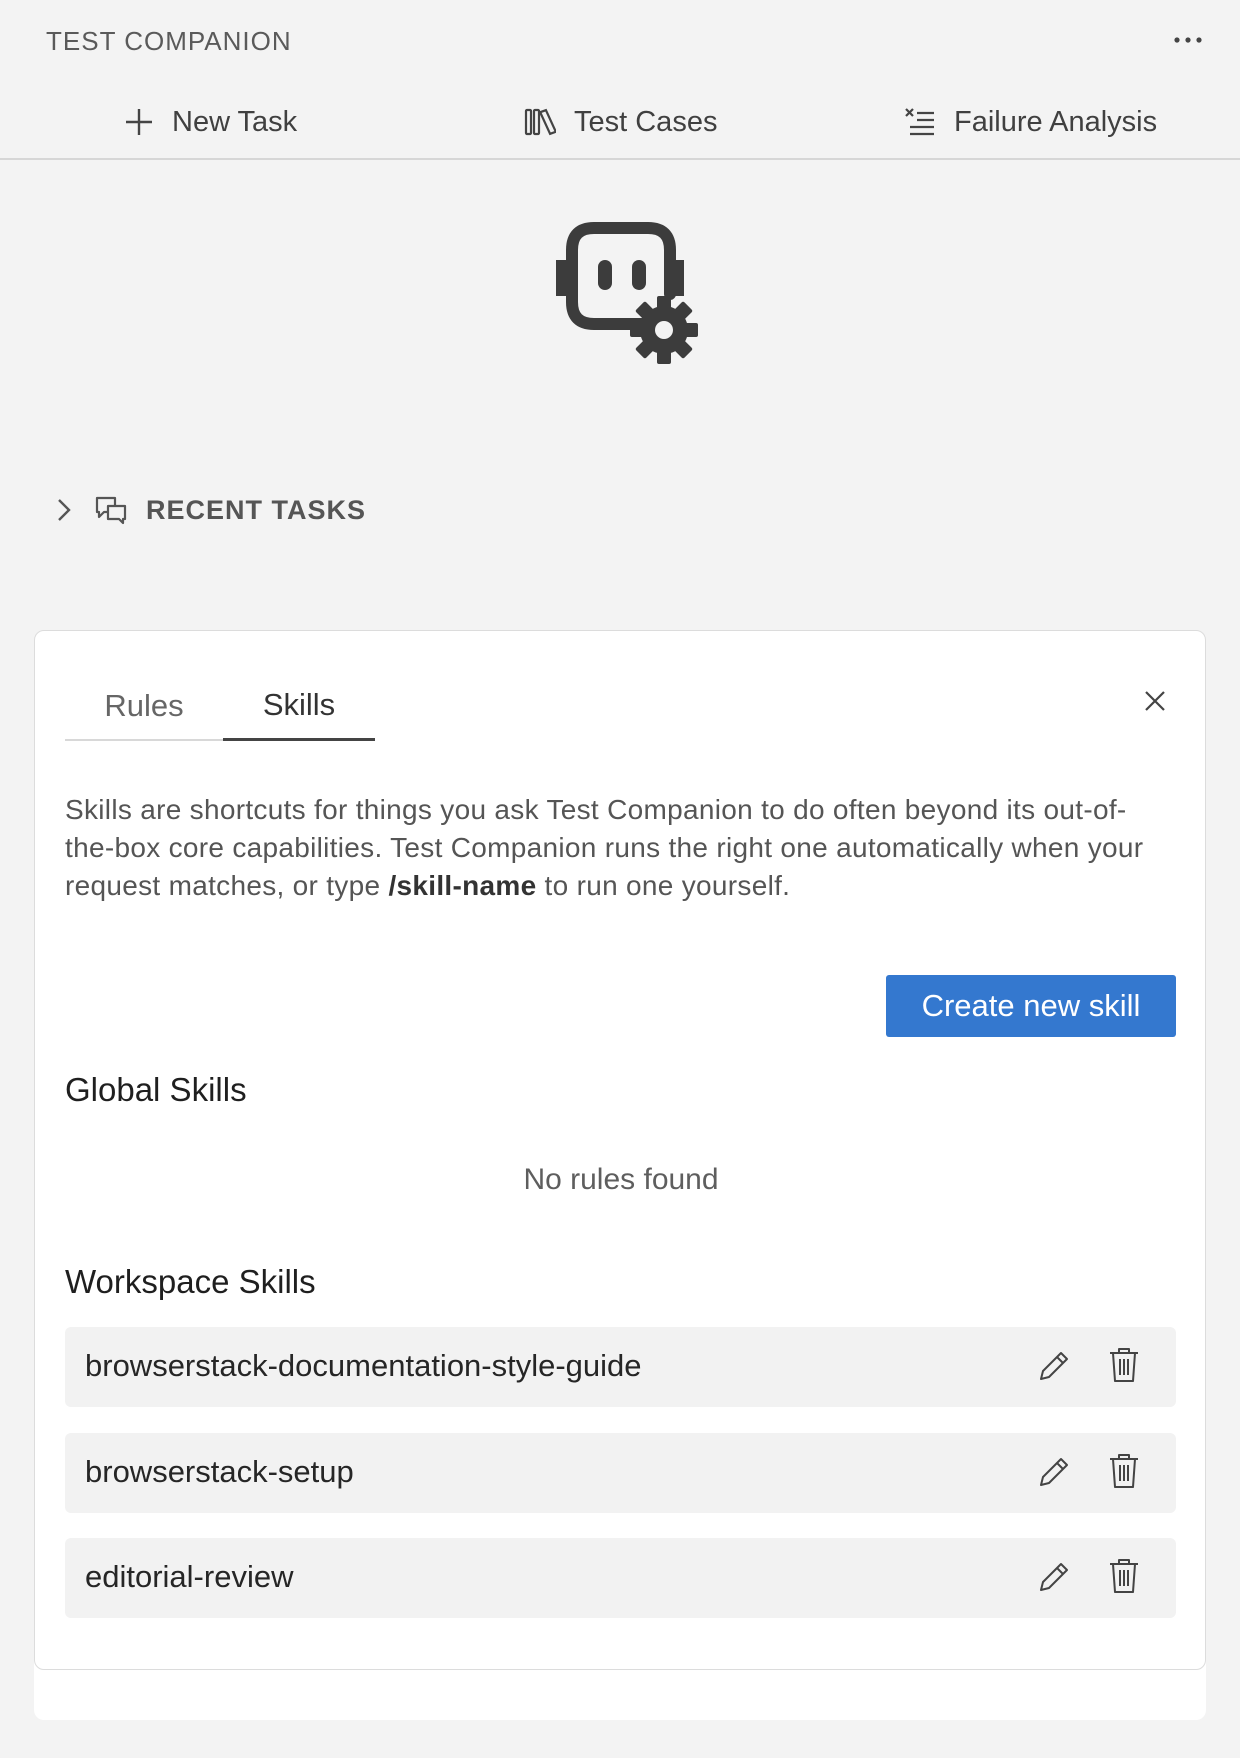 The image size is (1240, 1758). Describe the element at coordinates (540, 122) in the screenshot. I see `library-icon` at that location.